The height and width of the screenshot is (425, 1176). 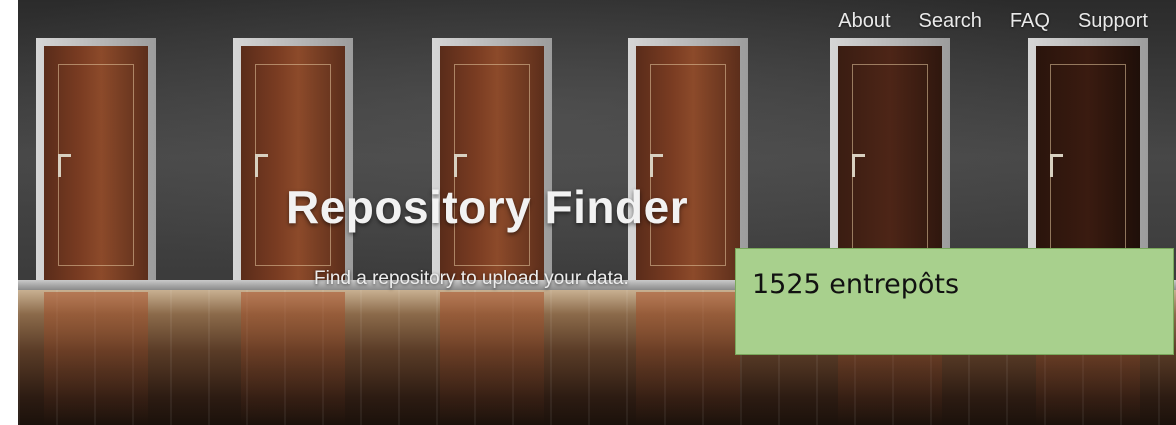 I want to click on page-title: Repository Finder, so click(x=487, y=207).